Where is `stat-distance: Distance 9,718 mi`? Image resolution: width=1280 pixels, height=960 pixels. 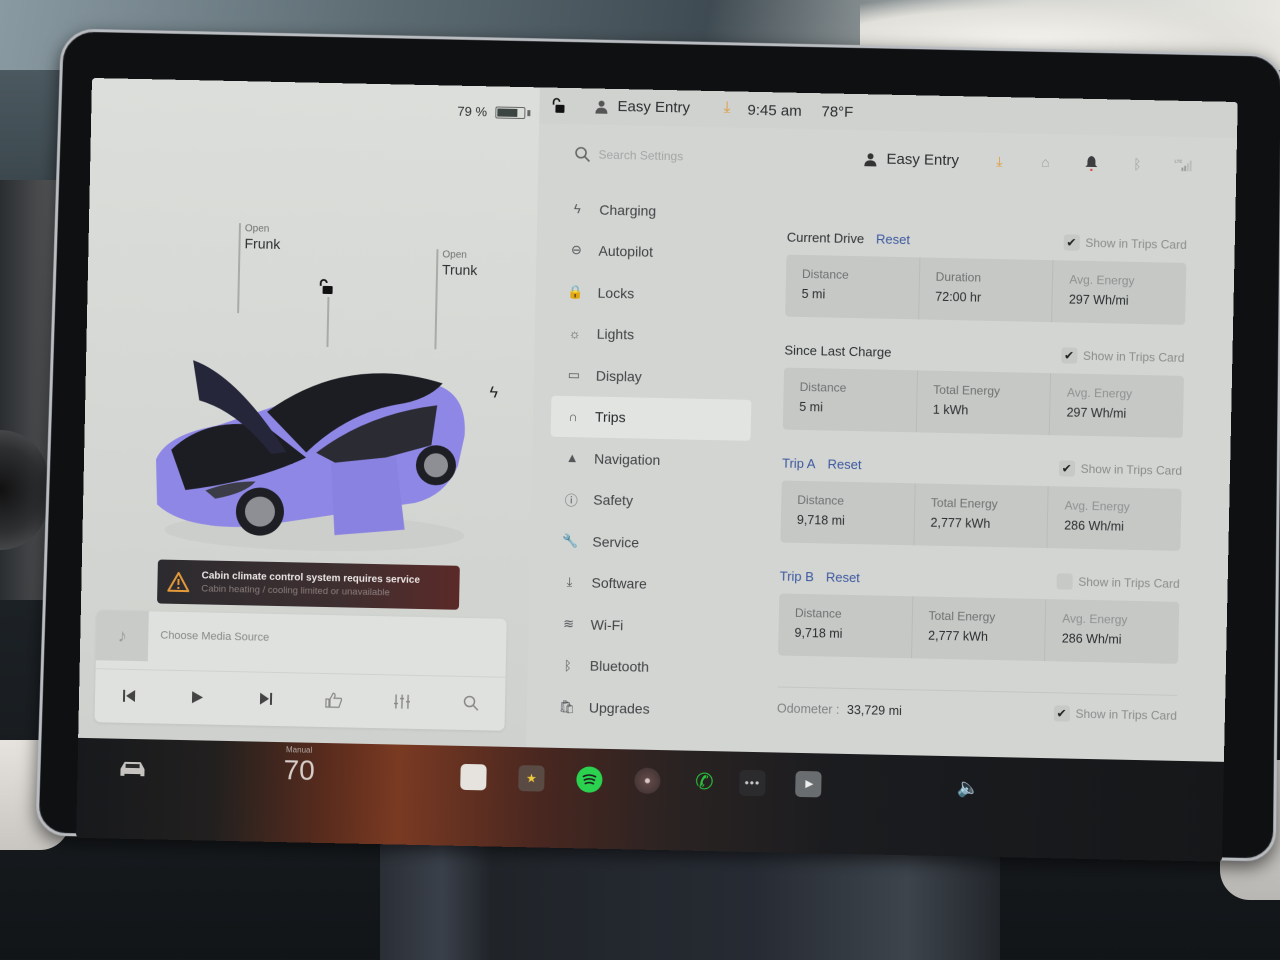 stat-distance: Distance 9,718 mi is located at coordinates (848, 513).